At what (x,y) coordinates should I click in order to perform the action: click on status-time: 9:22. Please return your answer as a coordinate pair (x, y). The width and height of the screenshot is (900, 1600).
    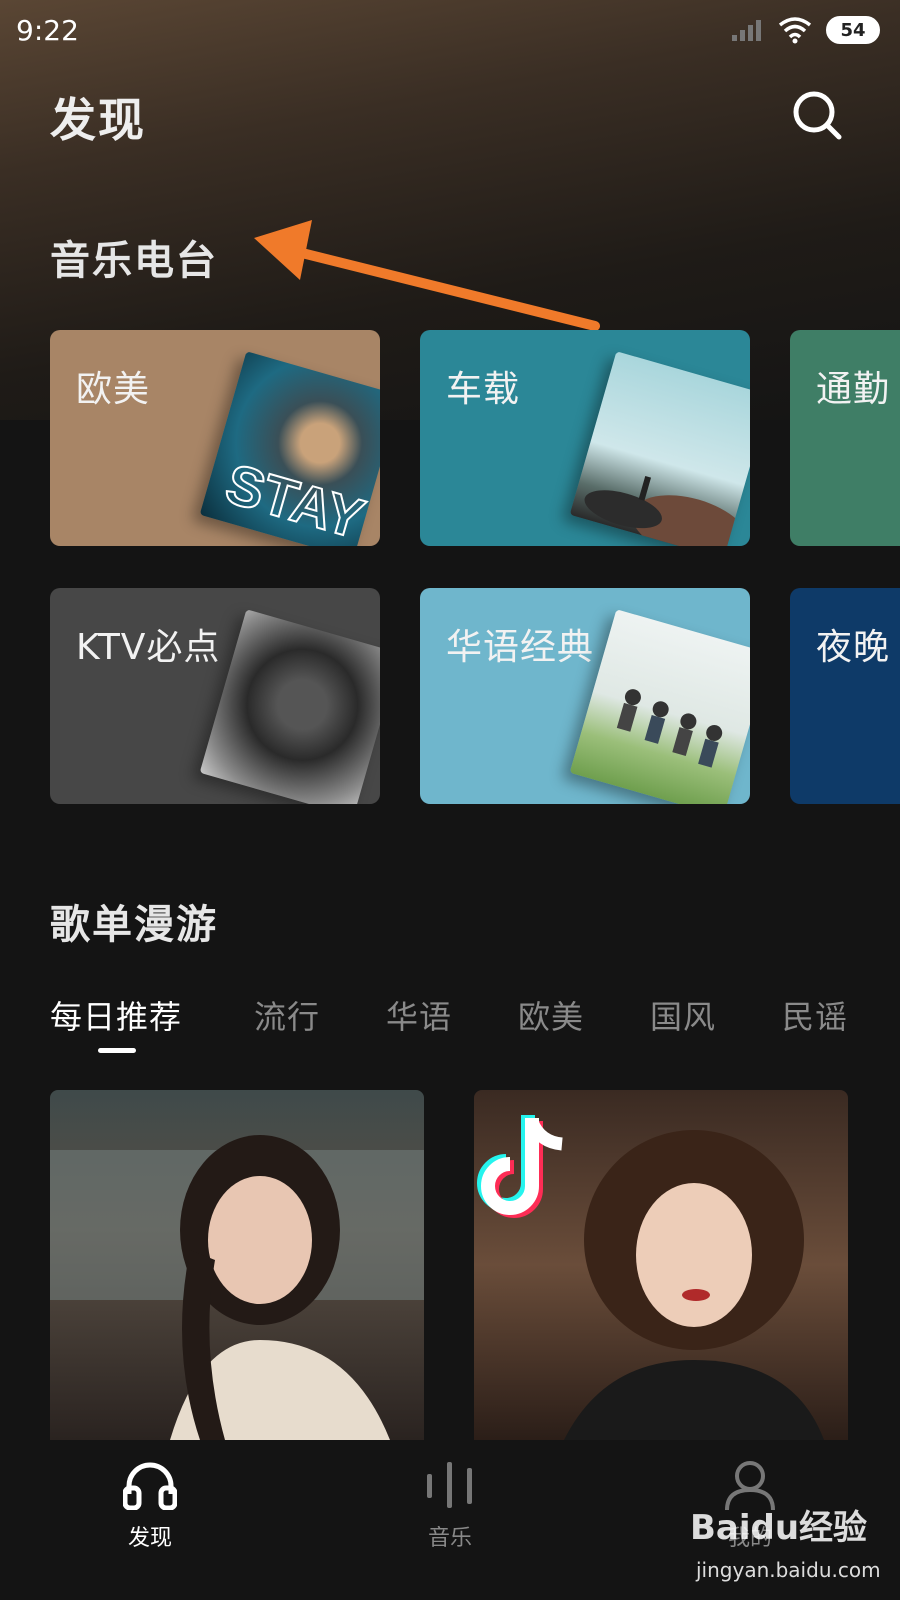
    Looking at the image, I should click on (47, 30).